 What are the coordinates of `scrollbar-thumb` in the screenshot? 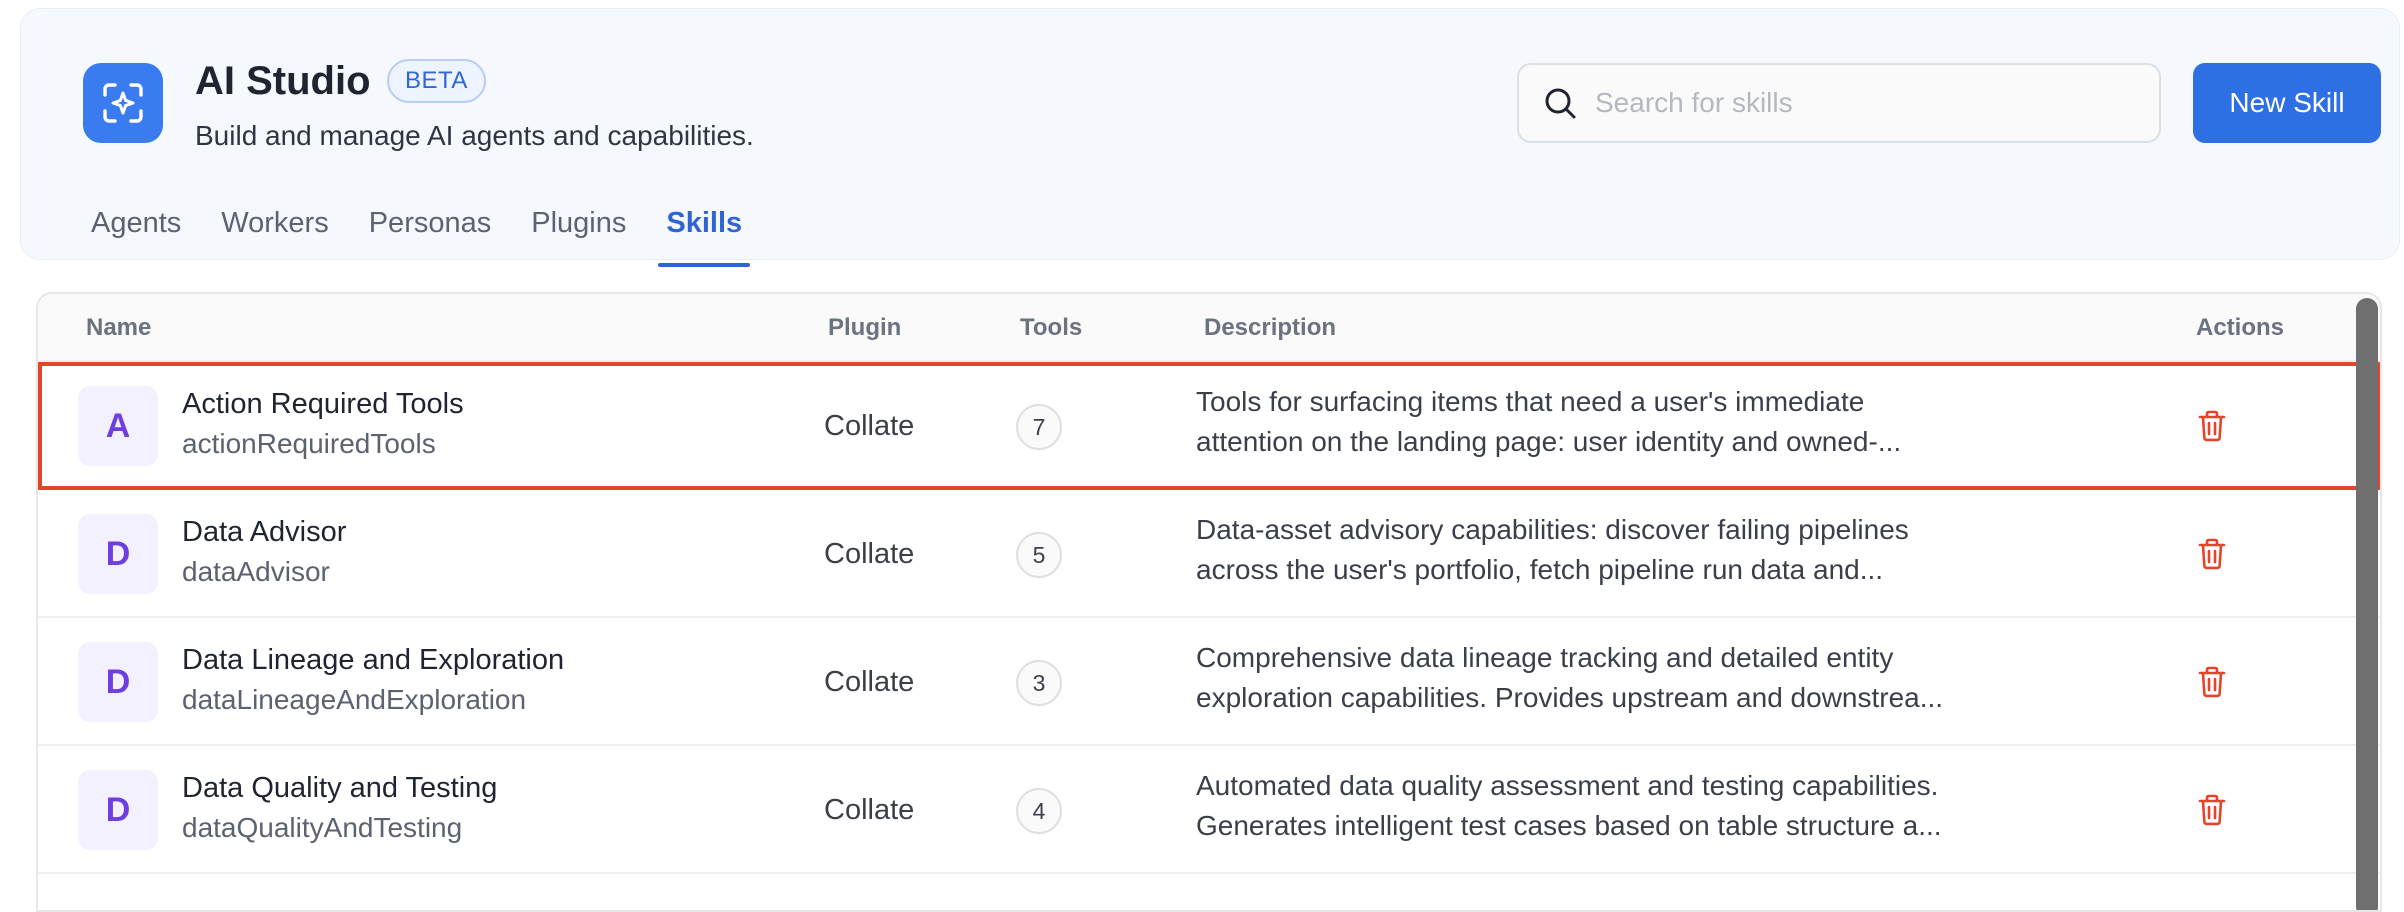 It's located at (2367, 604).